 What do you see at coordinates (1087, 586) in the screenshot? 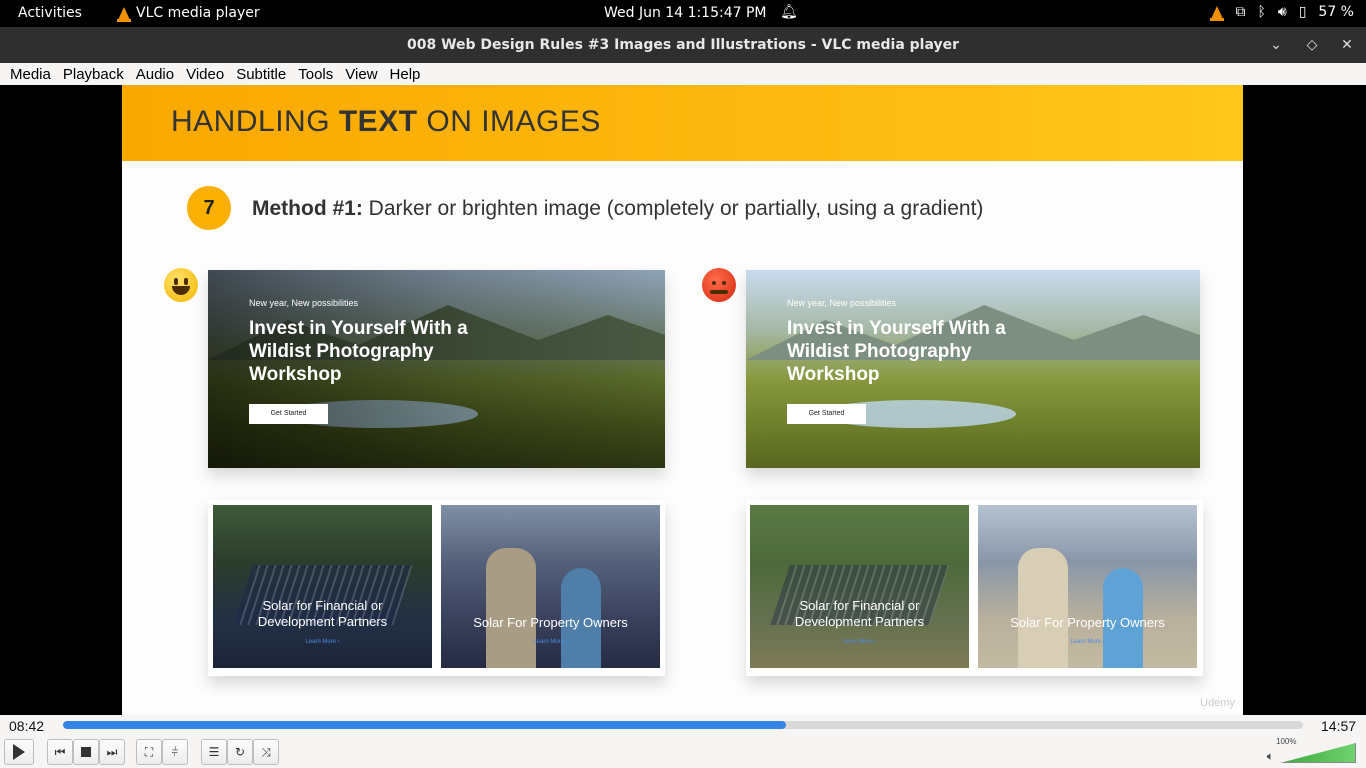
I see `bad-card-property: Solar For Property Owners Learn More ›` at bounding box center [1087, 586].